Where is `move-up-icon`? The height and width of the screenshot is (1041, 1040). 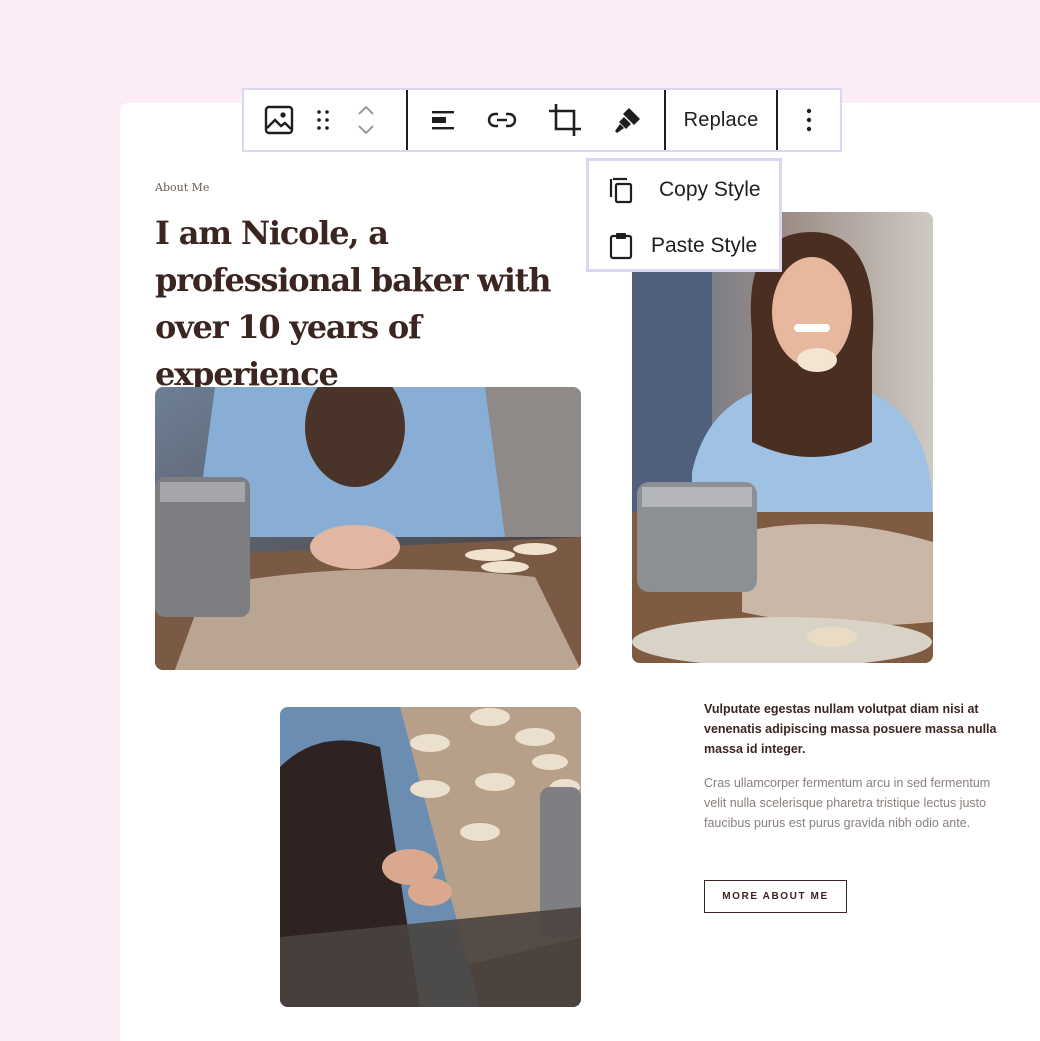
move-up-icon is located at coordinates (366, 110).